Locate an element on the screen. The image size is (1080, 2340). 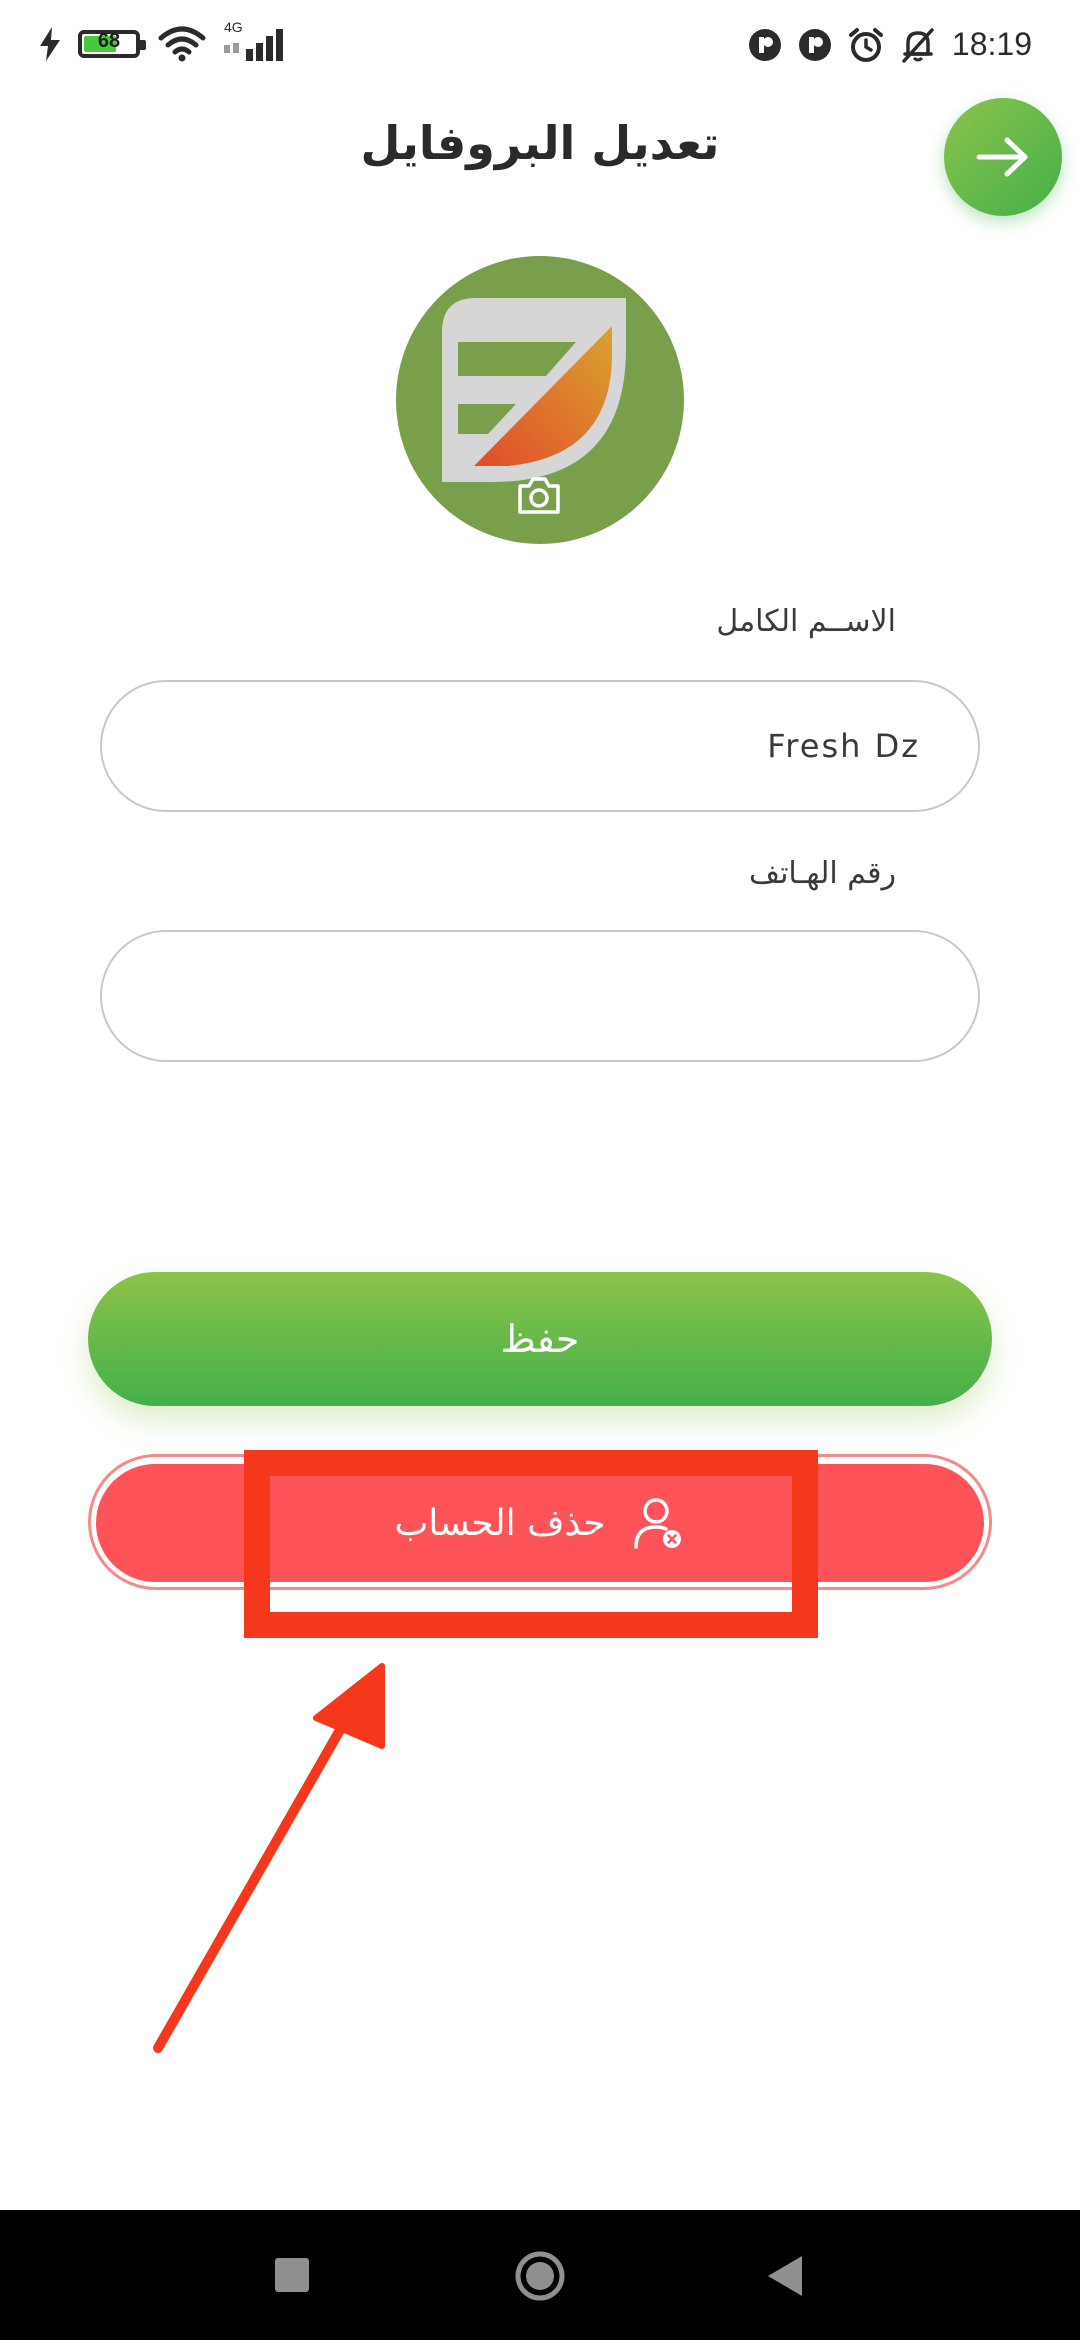
phone-field-container is located at coordinates (540, 996).